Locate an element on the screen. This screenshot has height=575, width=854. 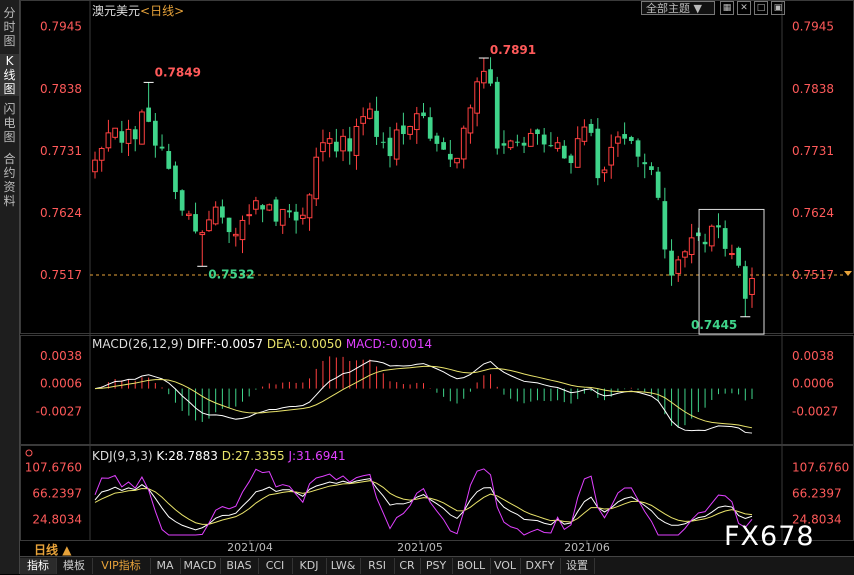
macd-dea: DEA:-0.0050 is located at coordinates (304, 344).